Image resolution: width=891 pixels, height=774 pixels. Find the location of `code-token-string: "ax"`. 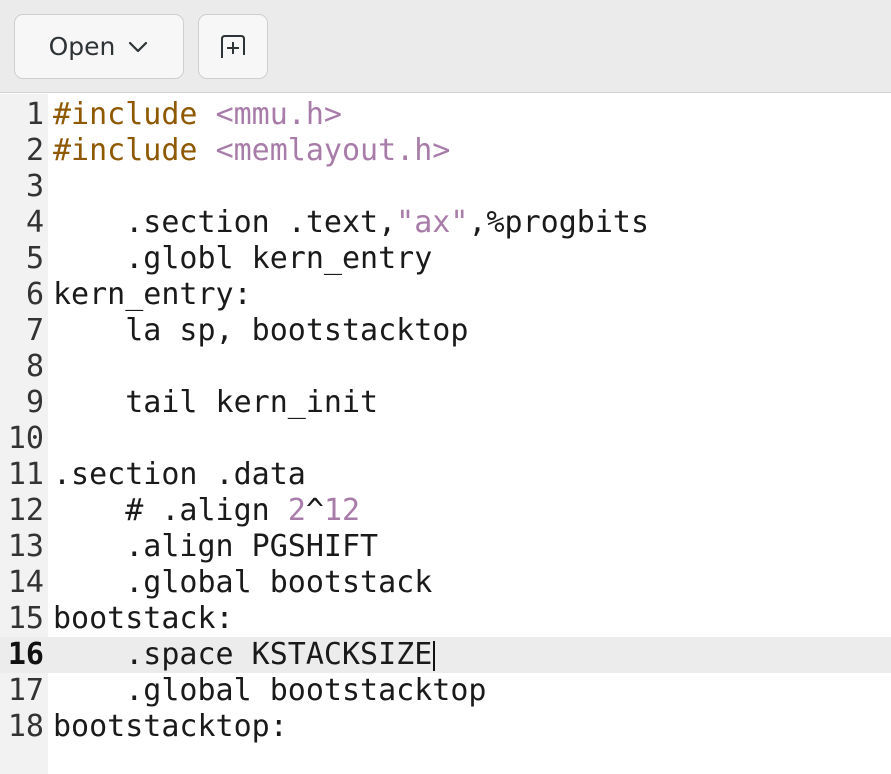

code-token-string: "ax" is located at coordinates (432, 222).